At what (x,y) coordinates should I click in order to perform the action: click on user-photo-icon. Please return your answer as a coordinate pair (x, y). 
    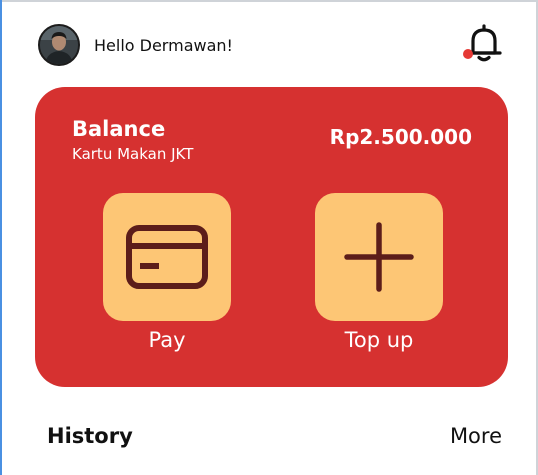
    Looking at the image, I should click on (59, 45).